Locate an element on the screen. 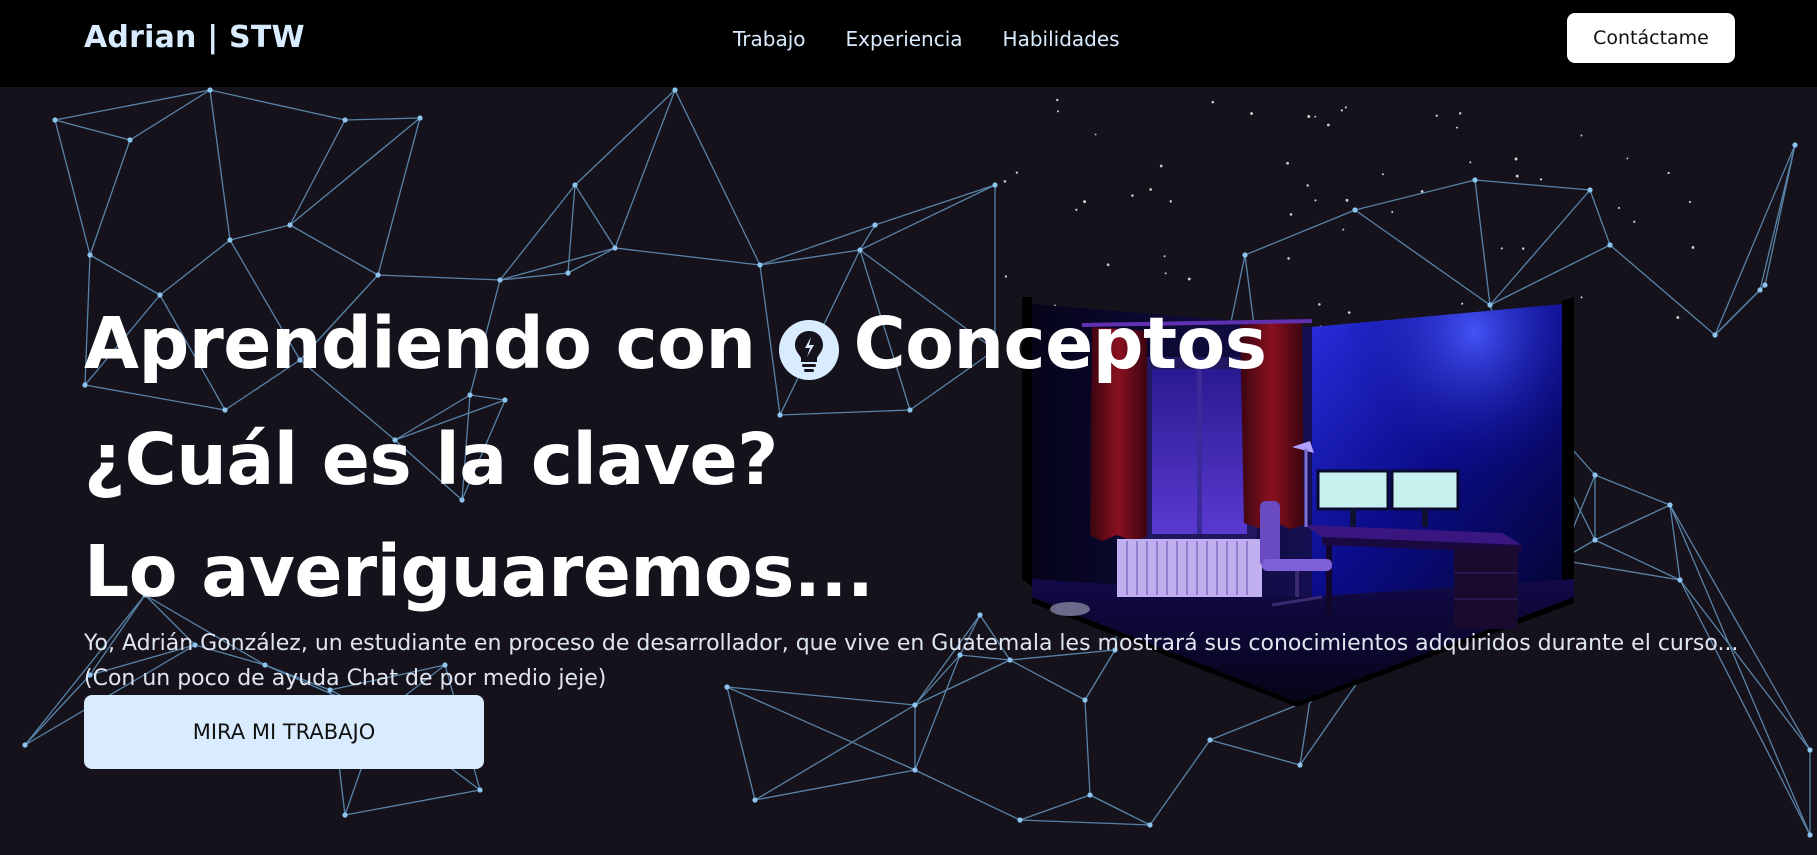 This screenshot has width=1817, height=855. hero-heading-text-start: Aprendiendo con is located at coordinates (420, 343).